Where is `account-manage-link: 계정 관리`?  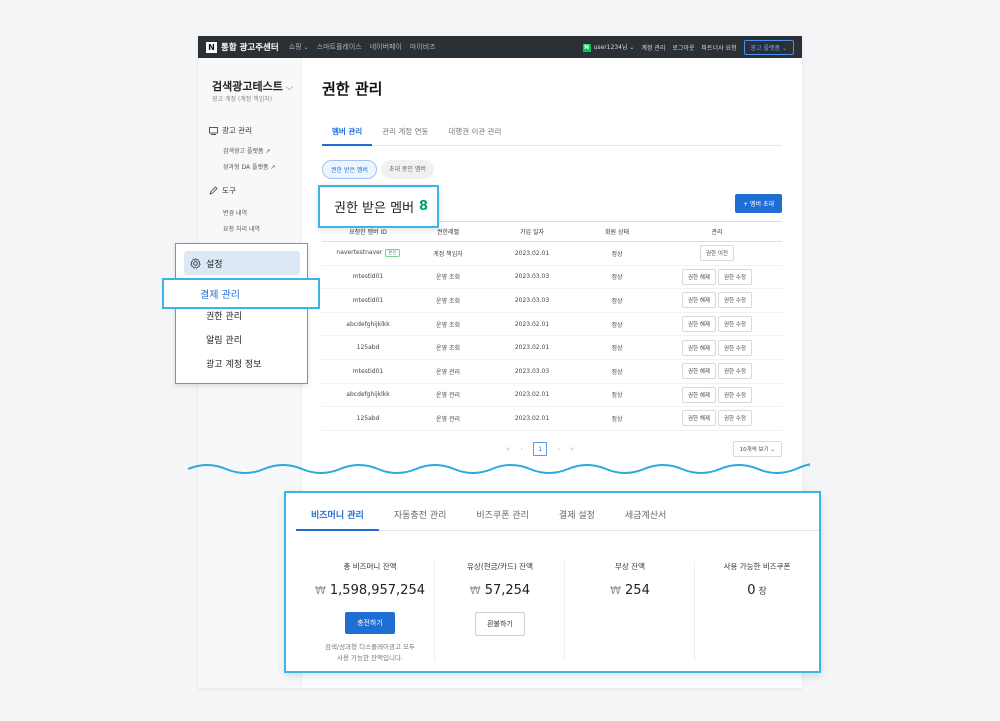
account-manage-link: 계정 관리 is located at coordinates (653, 47).